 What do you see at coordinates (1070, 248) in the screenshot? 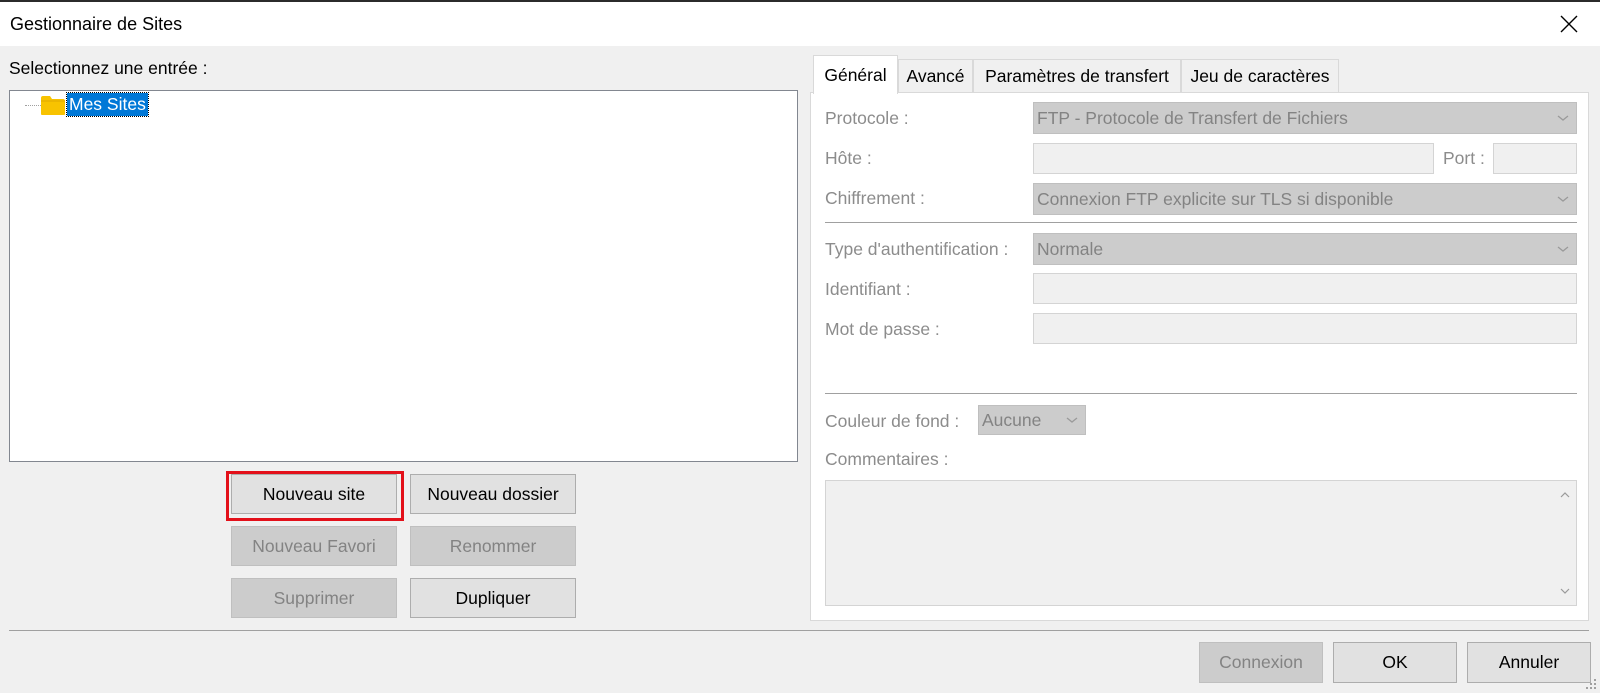
I see `auth-type-value: Normale` at bounding box center [1070, 248].